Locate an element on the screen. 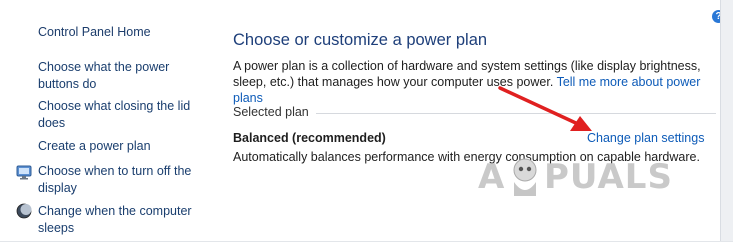 This screenshot has height=251, width=733. sidebar-item-sleep: Change when the computer sleeps is located at coordinates (120, 220).